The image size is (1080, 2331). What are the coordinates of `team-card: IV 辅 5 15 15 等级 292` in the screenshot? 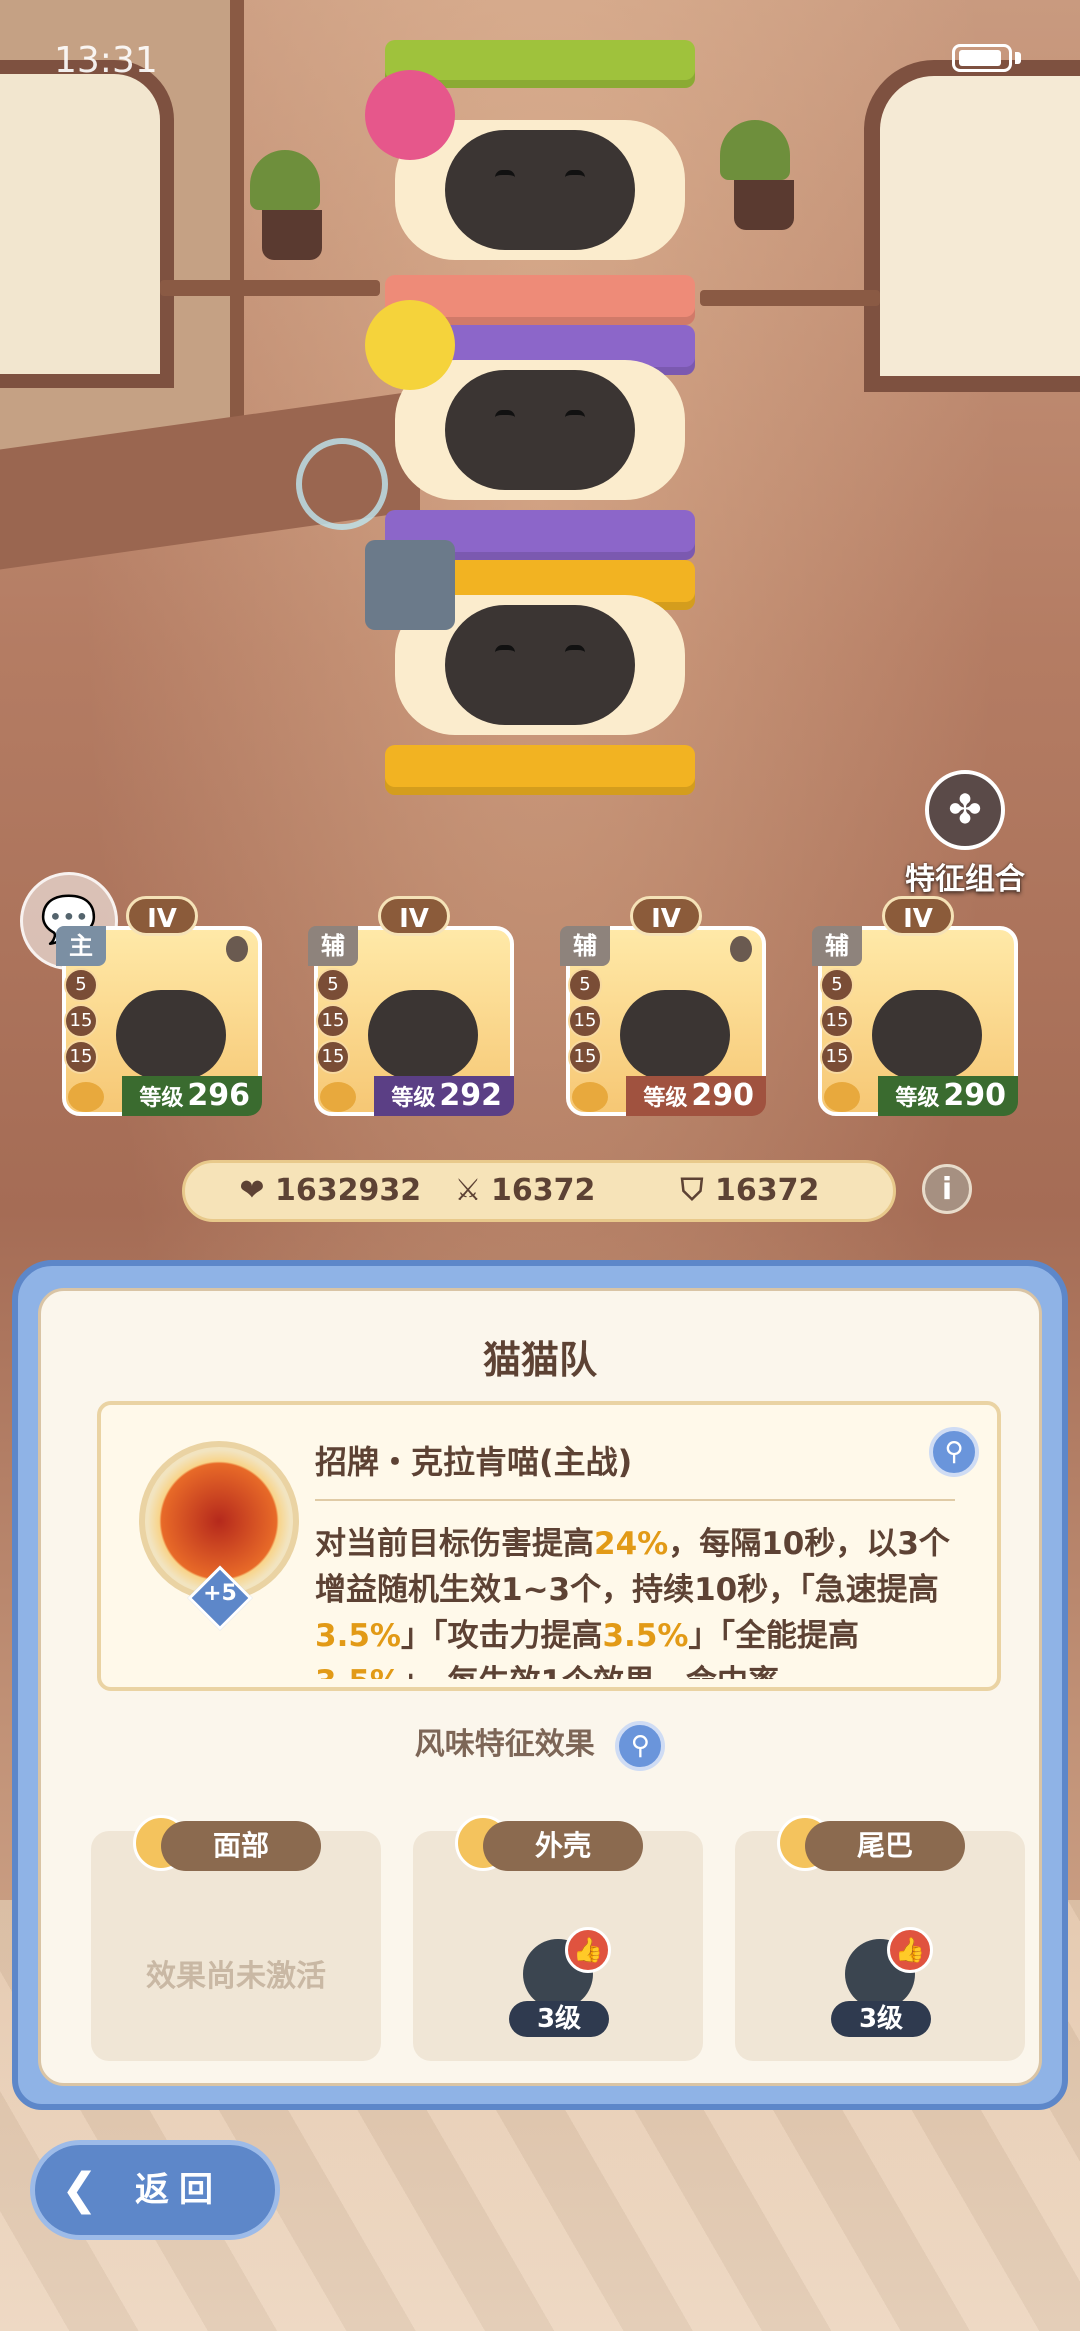 It's located at (411, 1011).